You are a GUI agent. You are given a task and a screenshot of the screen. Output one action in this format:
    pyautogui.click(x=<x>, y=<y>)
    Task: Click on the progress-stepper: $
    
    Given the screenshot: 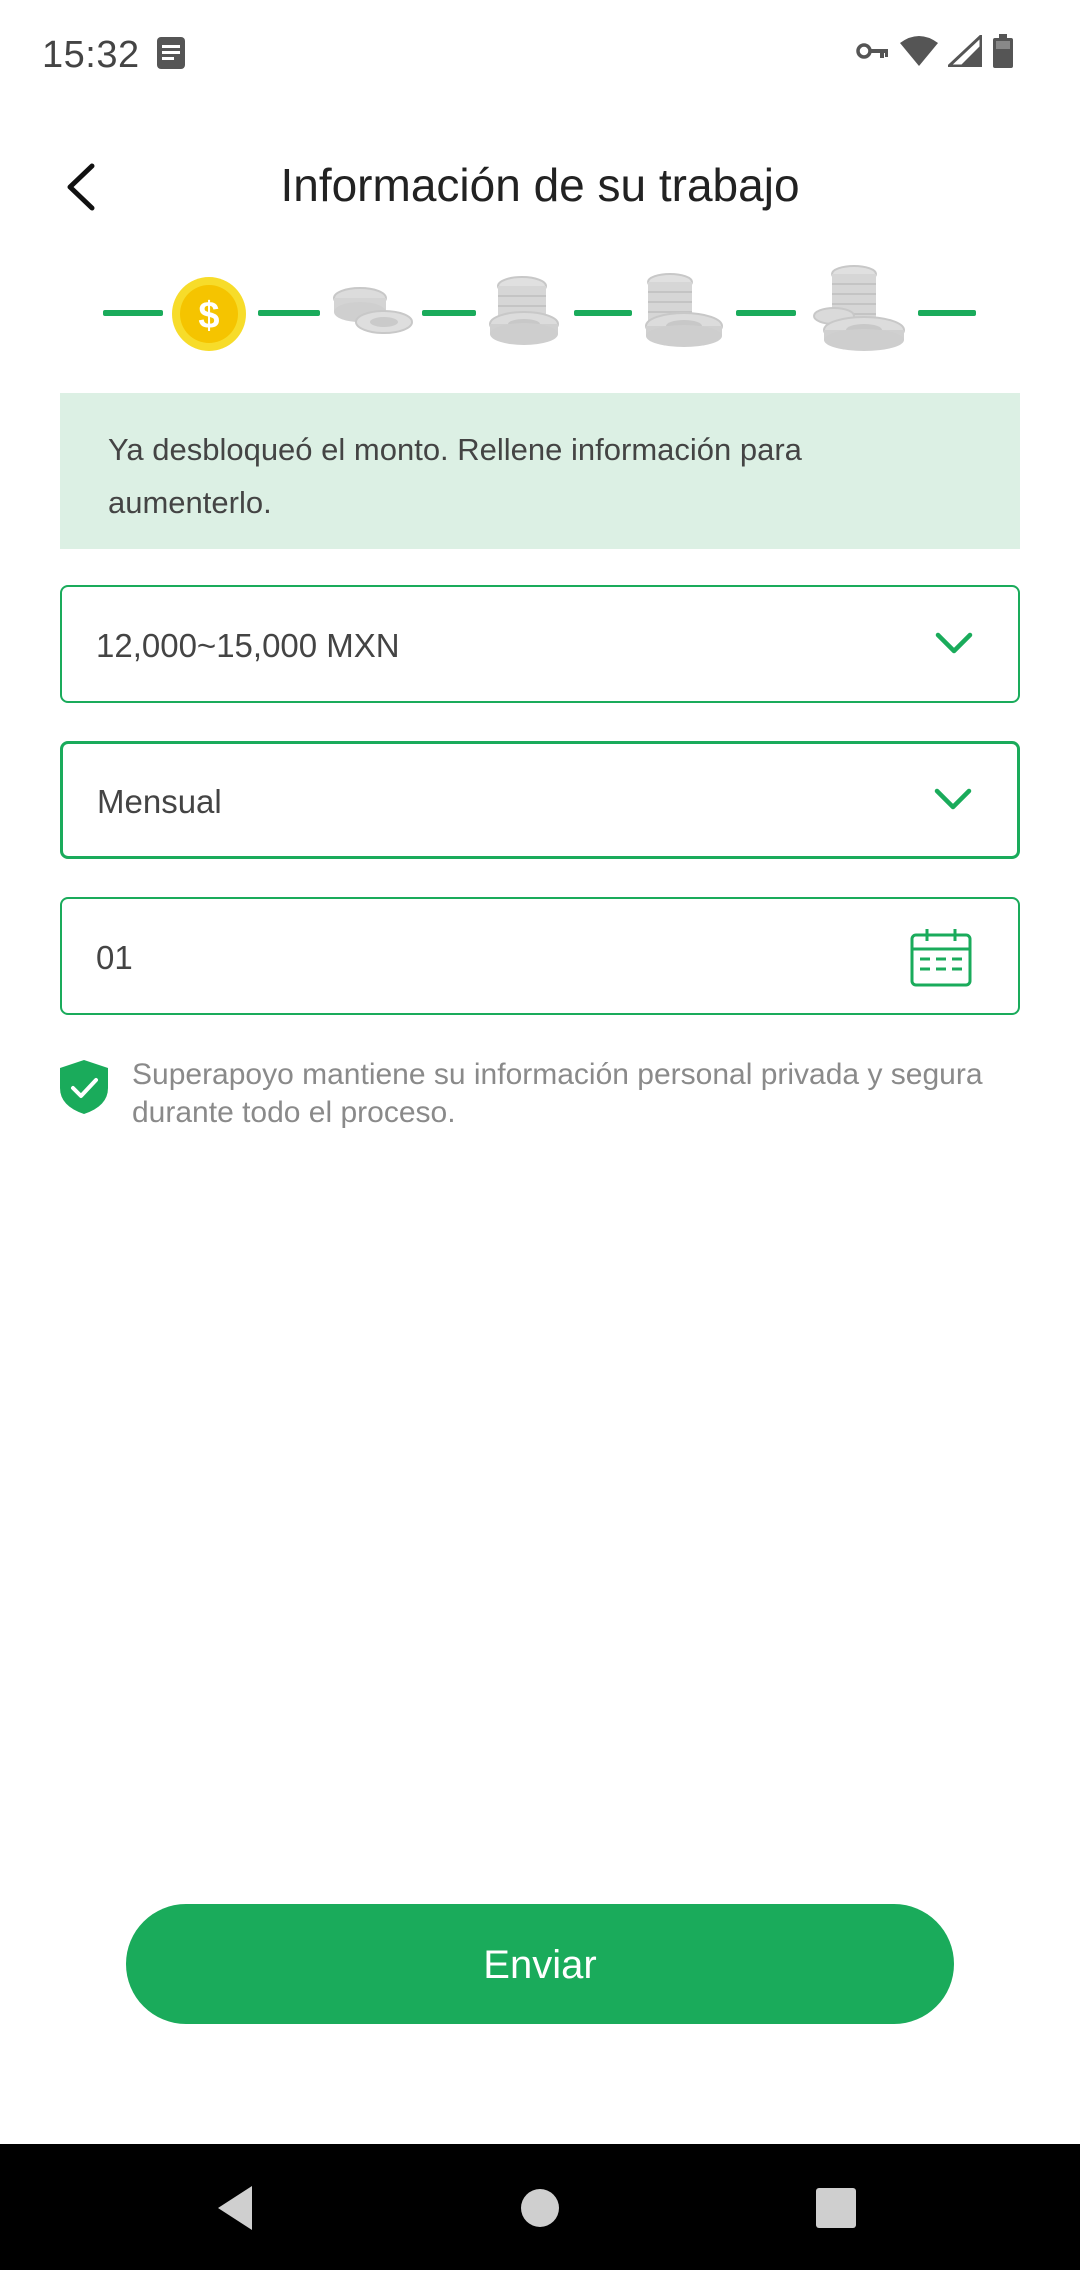 What is the action you would take?
    pyautogui.click(x=540, y=310)
    